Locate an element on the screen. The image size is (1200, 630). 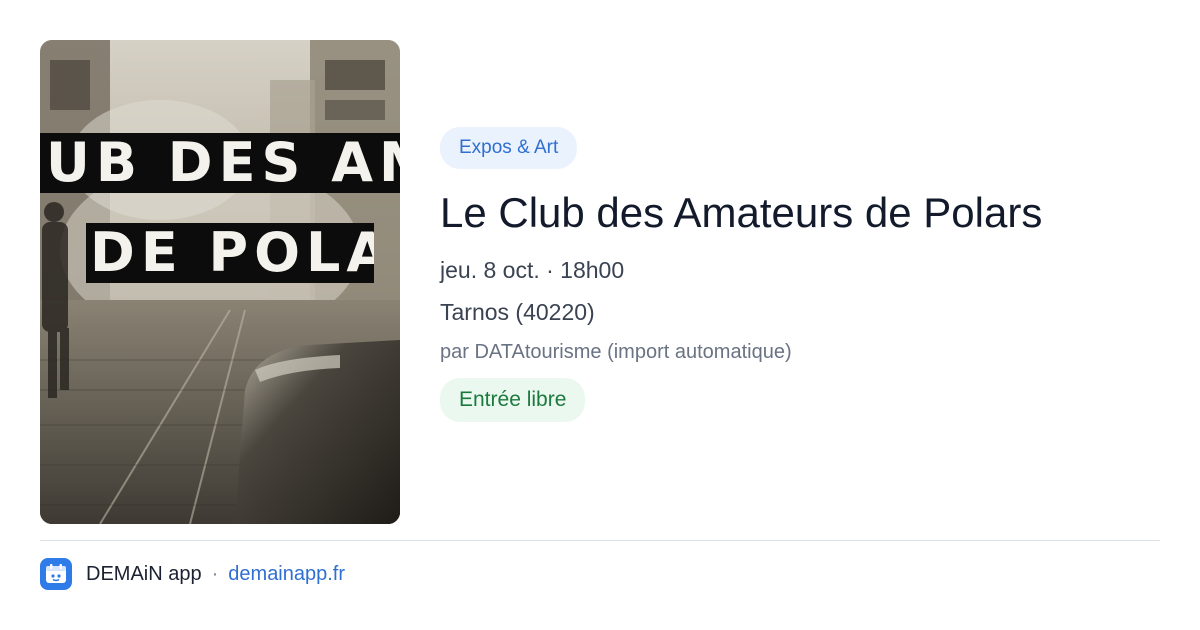
event-date-time: jeu. 8 oct. · 18h00 is located at coordinates (532, 270).